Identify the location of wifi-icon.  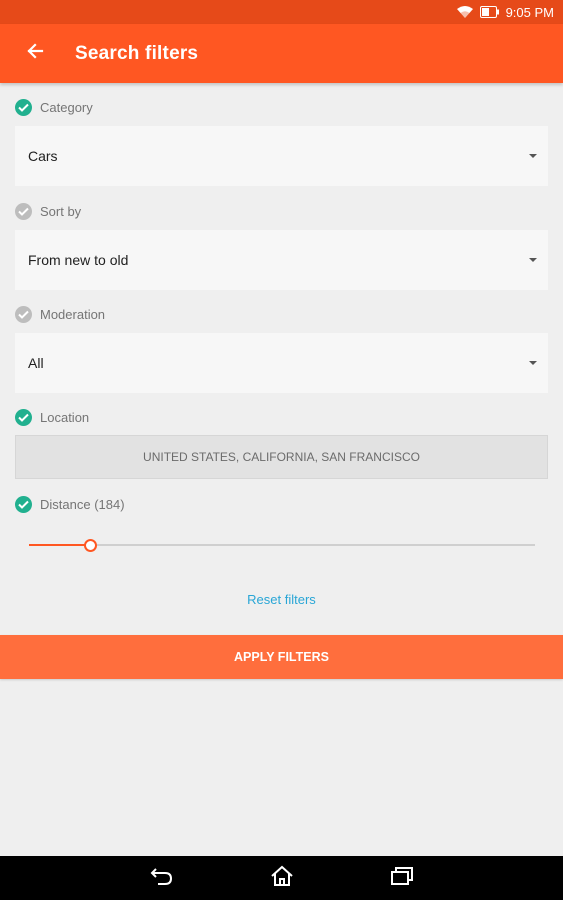
(465, 12).